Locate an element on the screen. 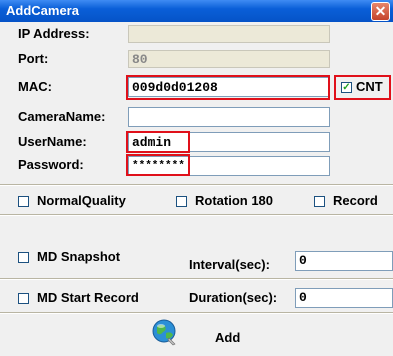  camera-name-field is located at coordinates (229, 117).